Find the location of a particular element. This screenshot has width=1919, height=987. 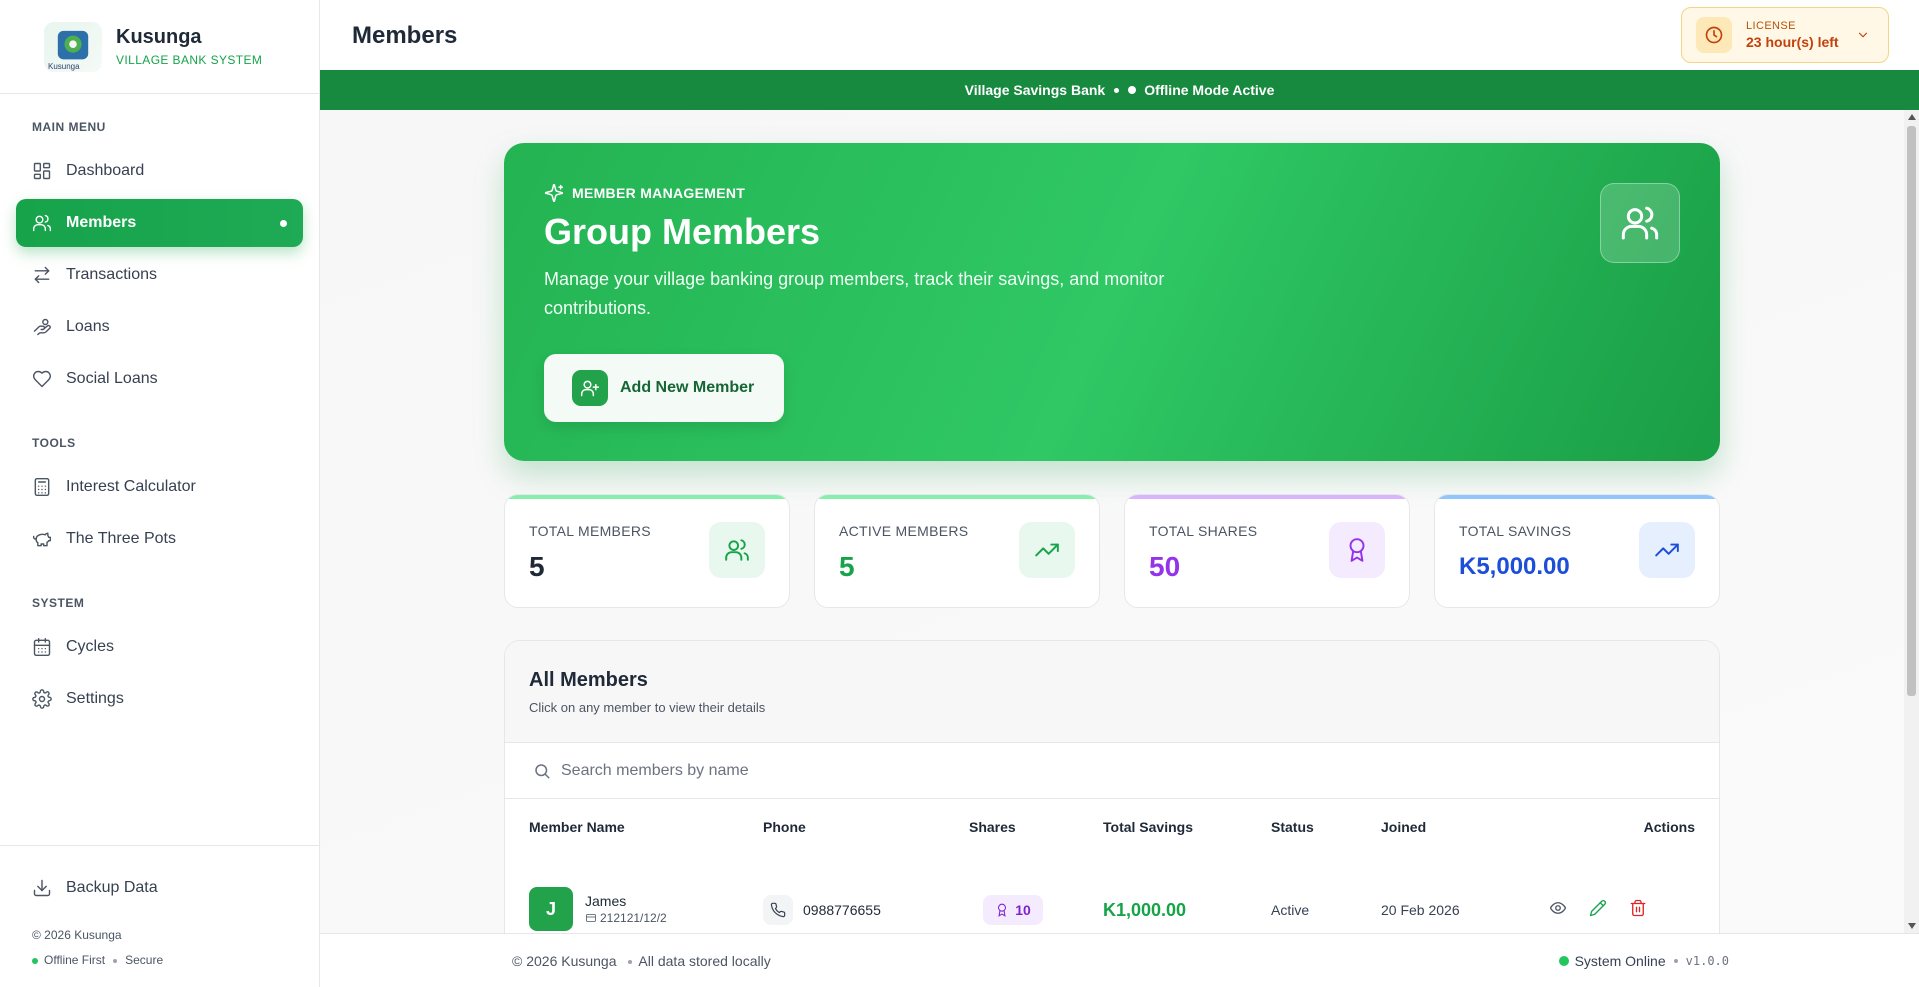

eye-icon is located at coordinates (1558, 908).